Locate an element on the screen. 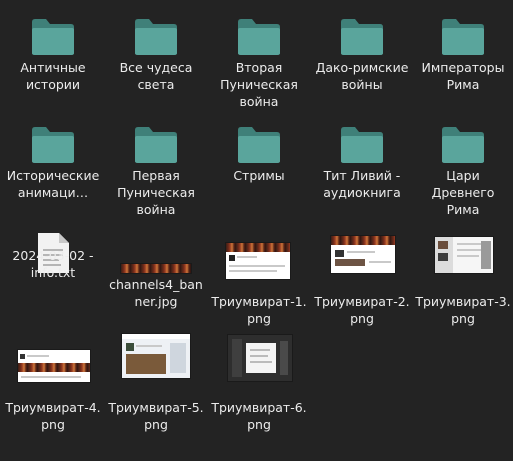 This screenshot has height=461, width=513. file-name: Вторая Пуническая война is located at coordinates (259, 84).